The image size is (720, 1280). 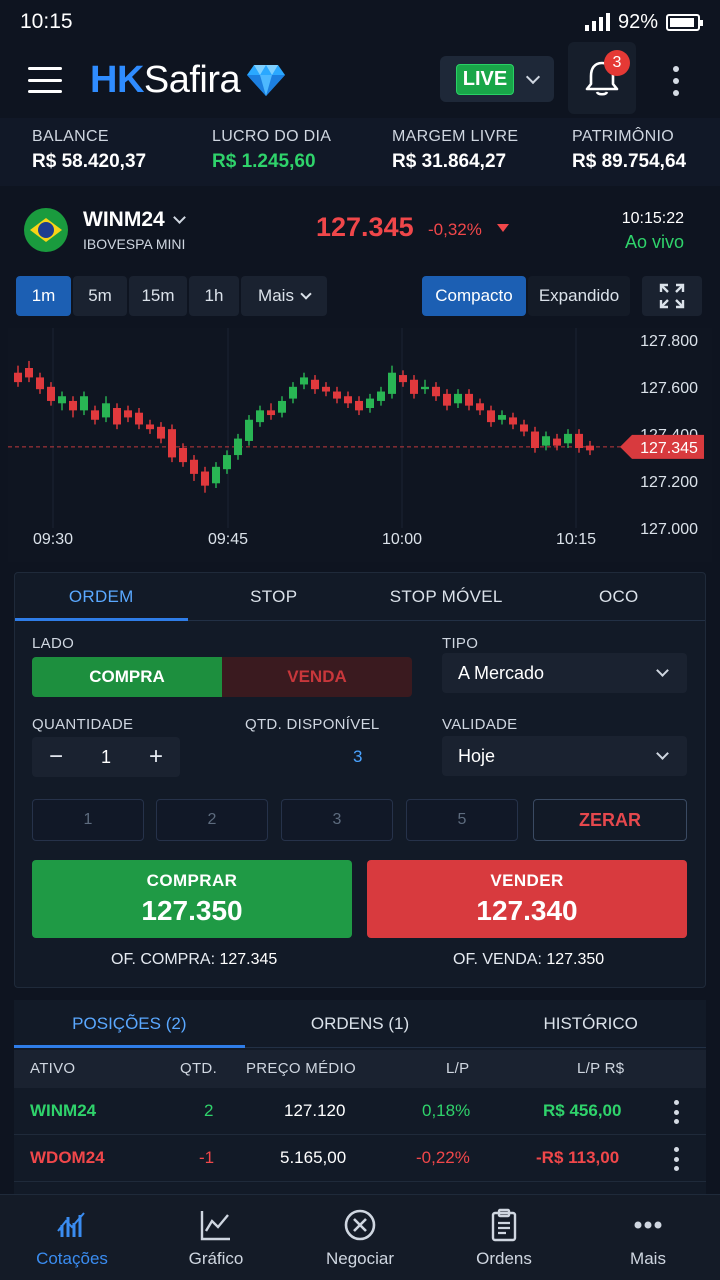 I want to click on x-tick-label: 09:30, so click(x=53, y=539).